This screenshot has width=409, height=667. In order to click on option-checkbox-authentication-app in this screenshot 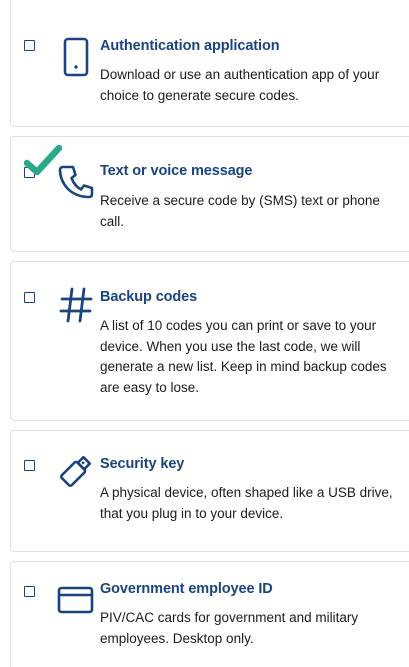, I will do `click(29, 45)`.